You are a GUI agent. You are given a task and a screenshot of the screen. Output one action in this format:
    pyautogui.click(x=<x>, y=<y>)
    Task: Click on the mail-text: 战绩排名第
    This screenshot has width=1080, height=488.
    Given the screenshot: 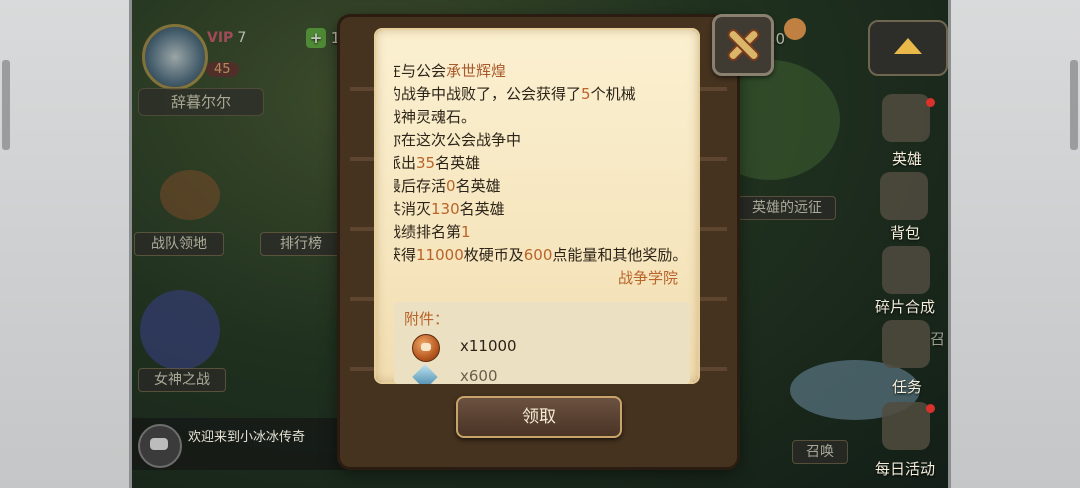 What is the action you would take?
    pyautogui.click(x=428, y=232)
    